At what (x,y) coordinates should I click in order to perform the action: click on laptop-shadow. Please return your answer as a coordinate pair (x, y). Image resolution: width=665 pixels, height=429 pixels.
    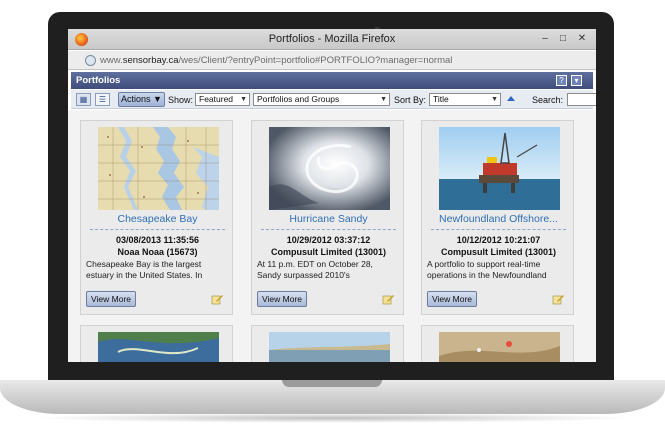
    Looking at the image, I should click on (332, 418).